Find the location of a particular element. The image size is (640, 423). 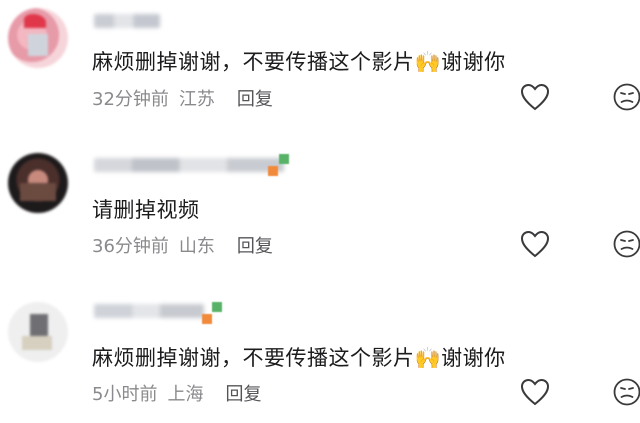

comment-time: 36分钟前 is located at coordinates (130, 246).